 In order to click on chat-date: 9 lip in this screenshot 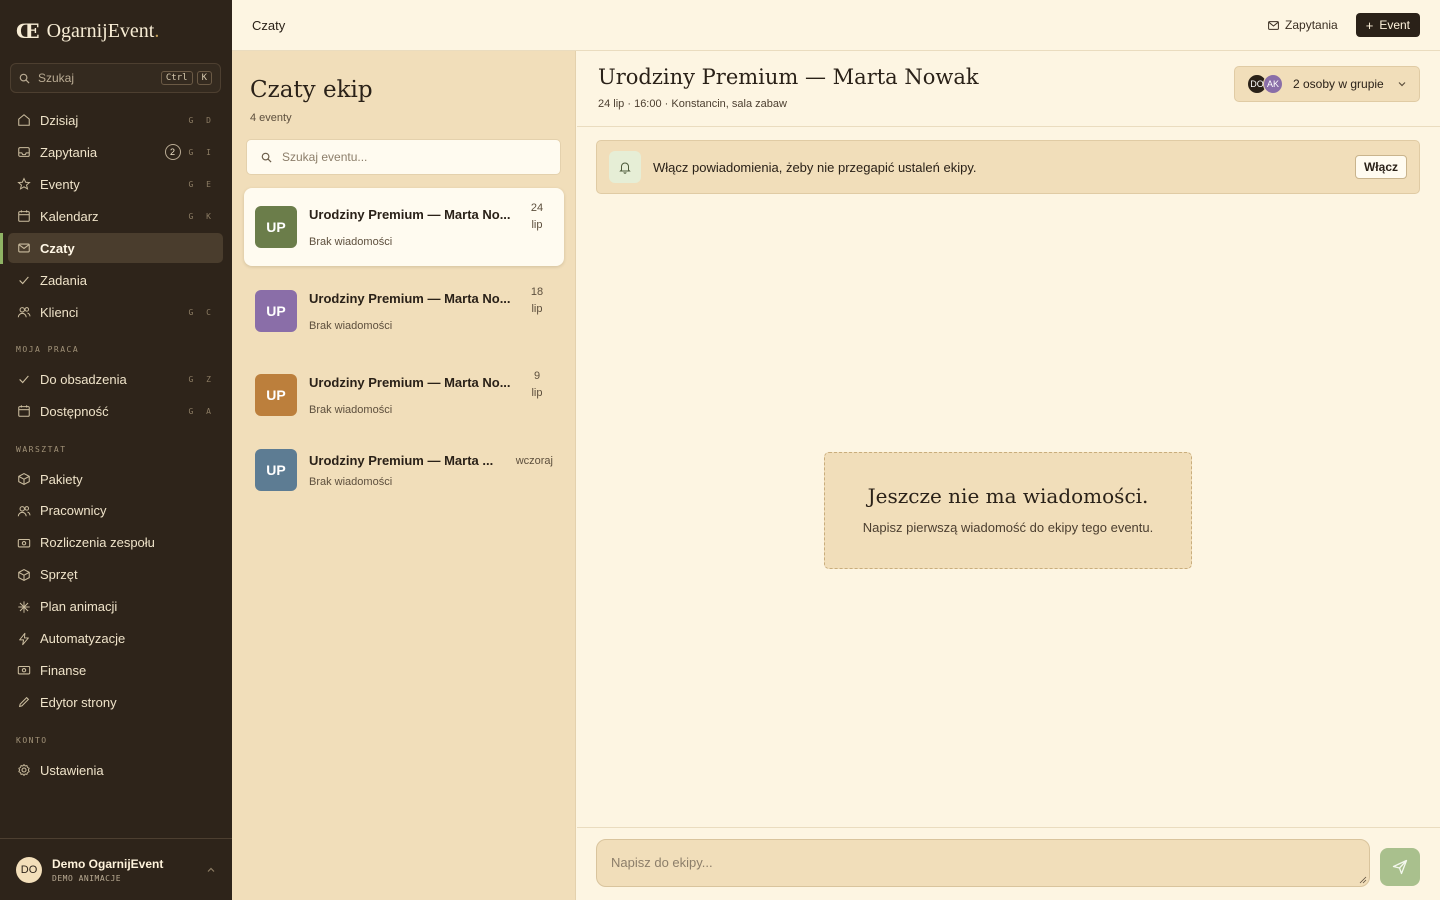, I will do `click(537, 385)`.